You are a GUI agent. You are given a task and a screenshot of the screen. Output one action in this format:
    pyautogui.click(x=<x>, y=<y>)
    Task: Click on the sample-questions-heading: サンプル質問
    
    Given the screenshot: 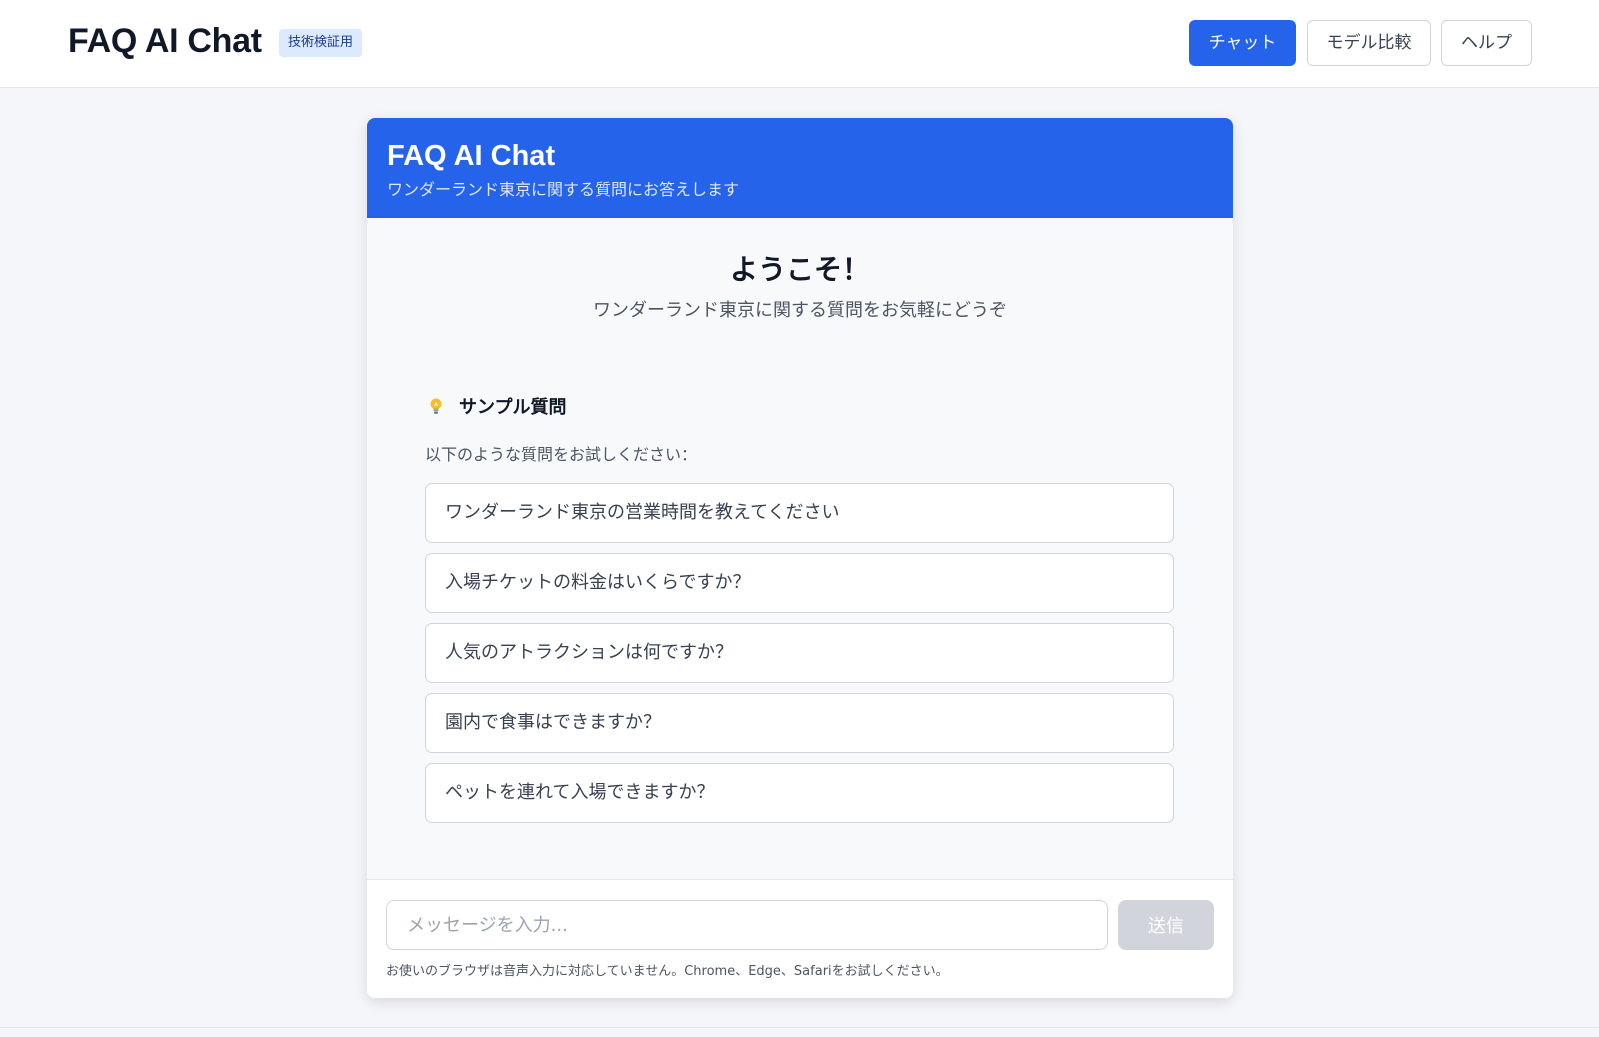 What is the action you would take?
    pyautogui.click(x=496, y=406)
    